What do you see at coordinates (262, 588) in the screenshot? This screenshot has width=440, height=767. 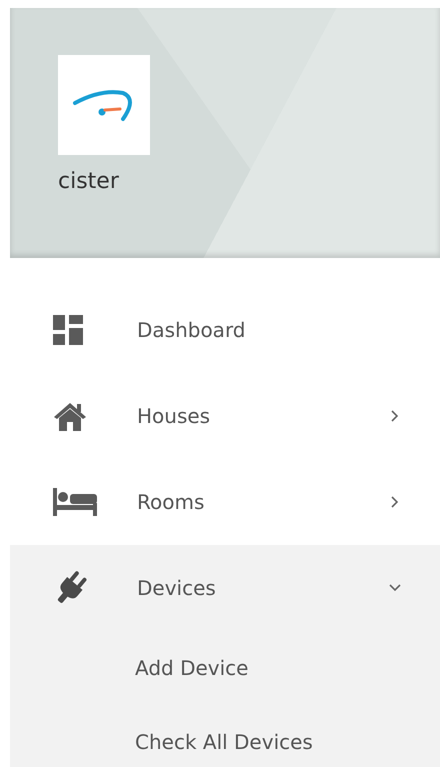 I see `menu-item: Devices` at bounding box center [262, 588].